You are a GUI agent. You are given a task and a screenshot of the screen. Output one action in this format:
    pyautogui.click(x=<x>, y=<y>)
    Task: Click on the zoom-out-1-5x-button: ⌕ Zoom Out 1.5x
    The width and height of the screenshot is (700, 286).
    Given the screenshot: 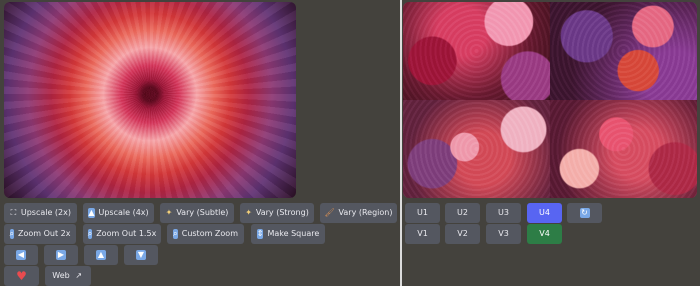 What is the action you would take?
    pyautogui.click(x=122, y=234)
    